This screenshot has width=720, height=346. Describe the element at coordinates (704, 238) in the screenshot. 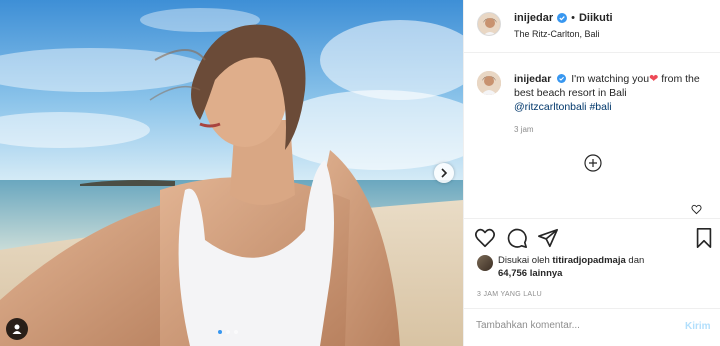

I see `save-bookmark-icon` at that location.